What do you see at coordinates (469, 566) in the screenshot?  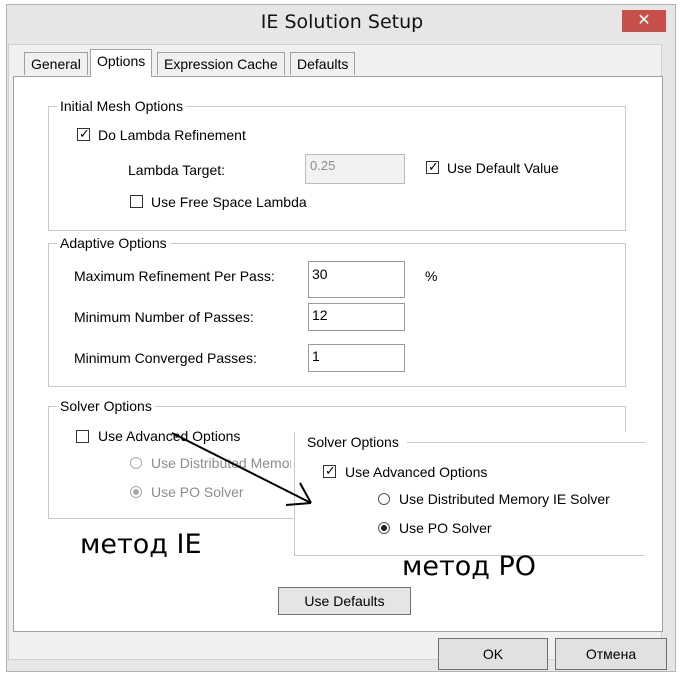 I see `method-po-annotation: метод PO` at bounding box center [469, 566].